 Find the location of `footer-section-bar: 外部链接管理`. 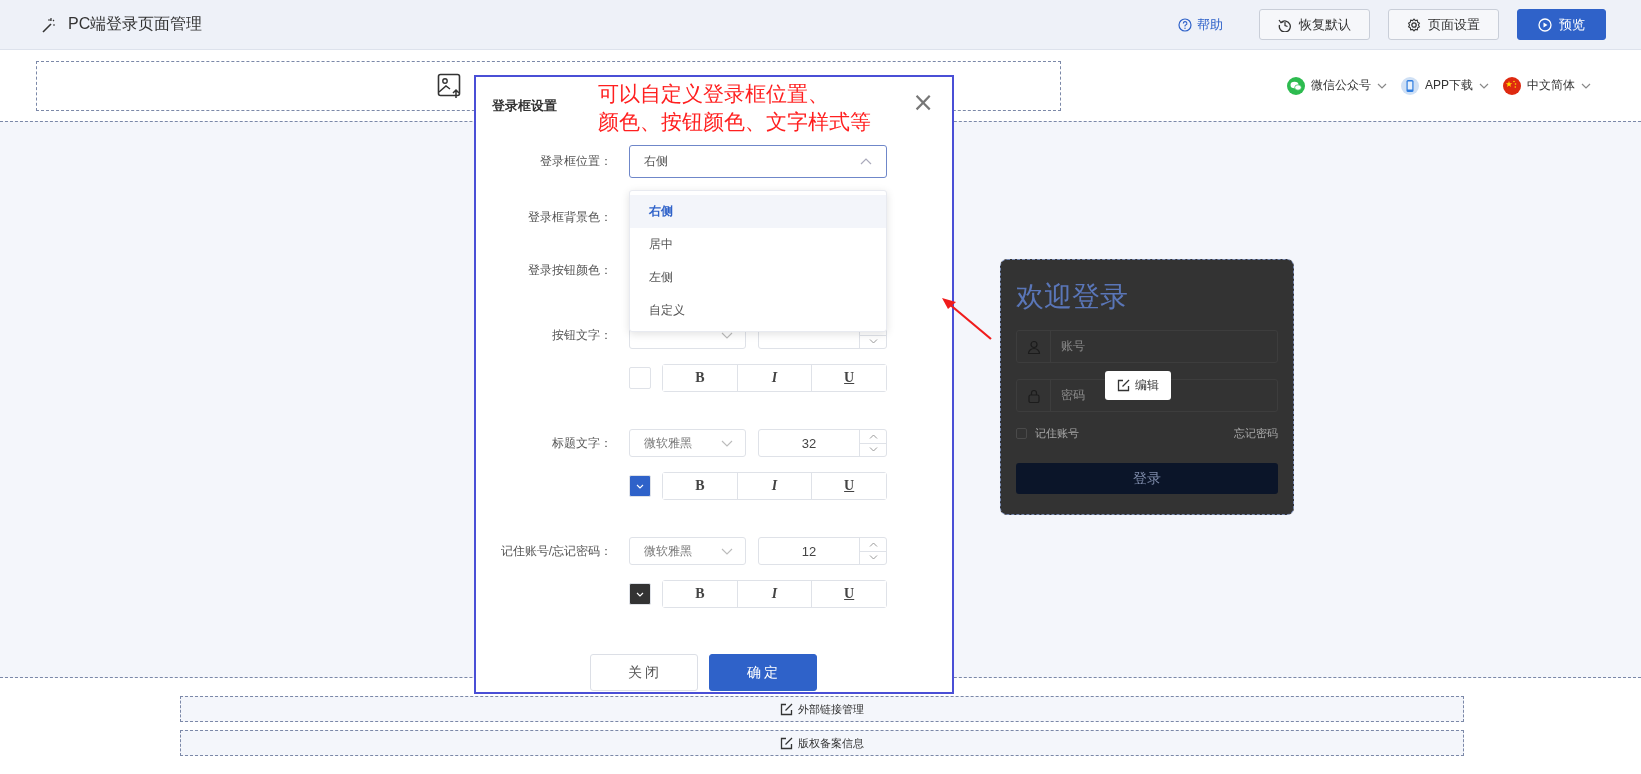

footer-section-bar: 外部链接管理 is located at coordinates (822, 709).